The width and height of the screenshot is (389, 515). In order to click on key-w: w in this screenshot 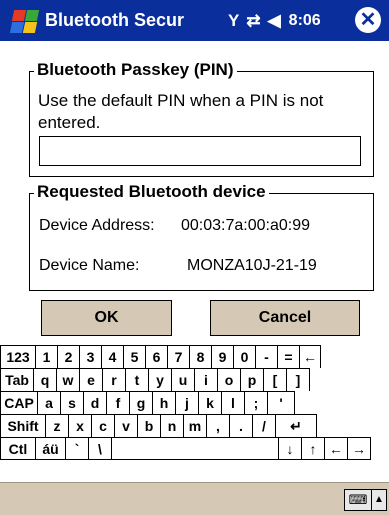, I will do `click(67, 379)`.